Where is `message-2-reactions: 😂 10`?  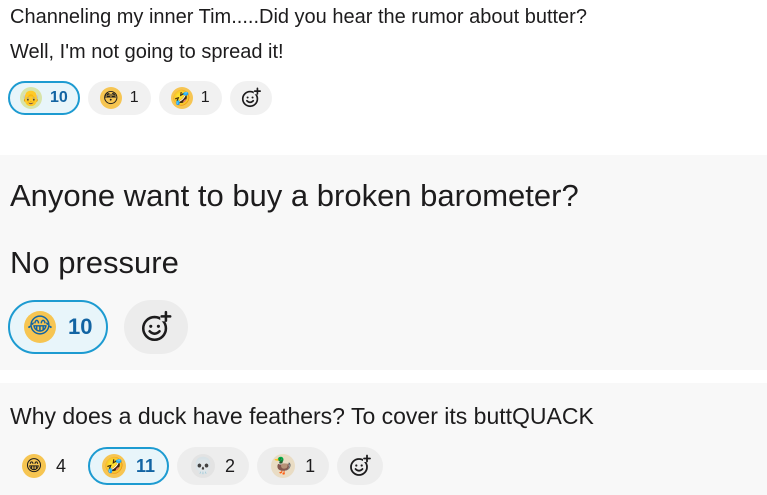
message-2-reactions: 😂 10 is located at coordinates (98, 327).